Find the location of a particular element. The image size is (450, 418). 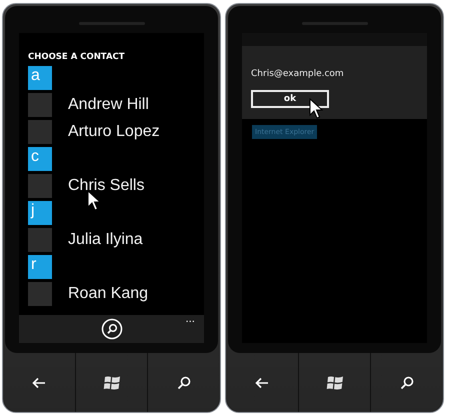

contact-name: Chris Sells is located at coordinates (106, 186).